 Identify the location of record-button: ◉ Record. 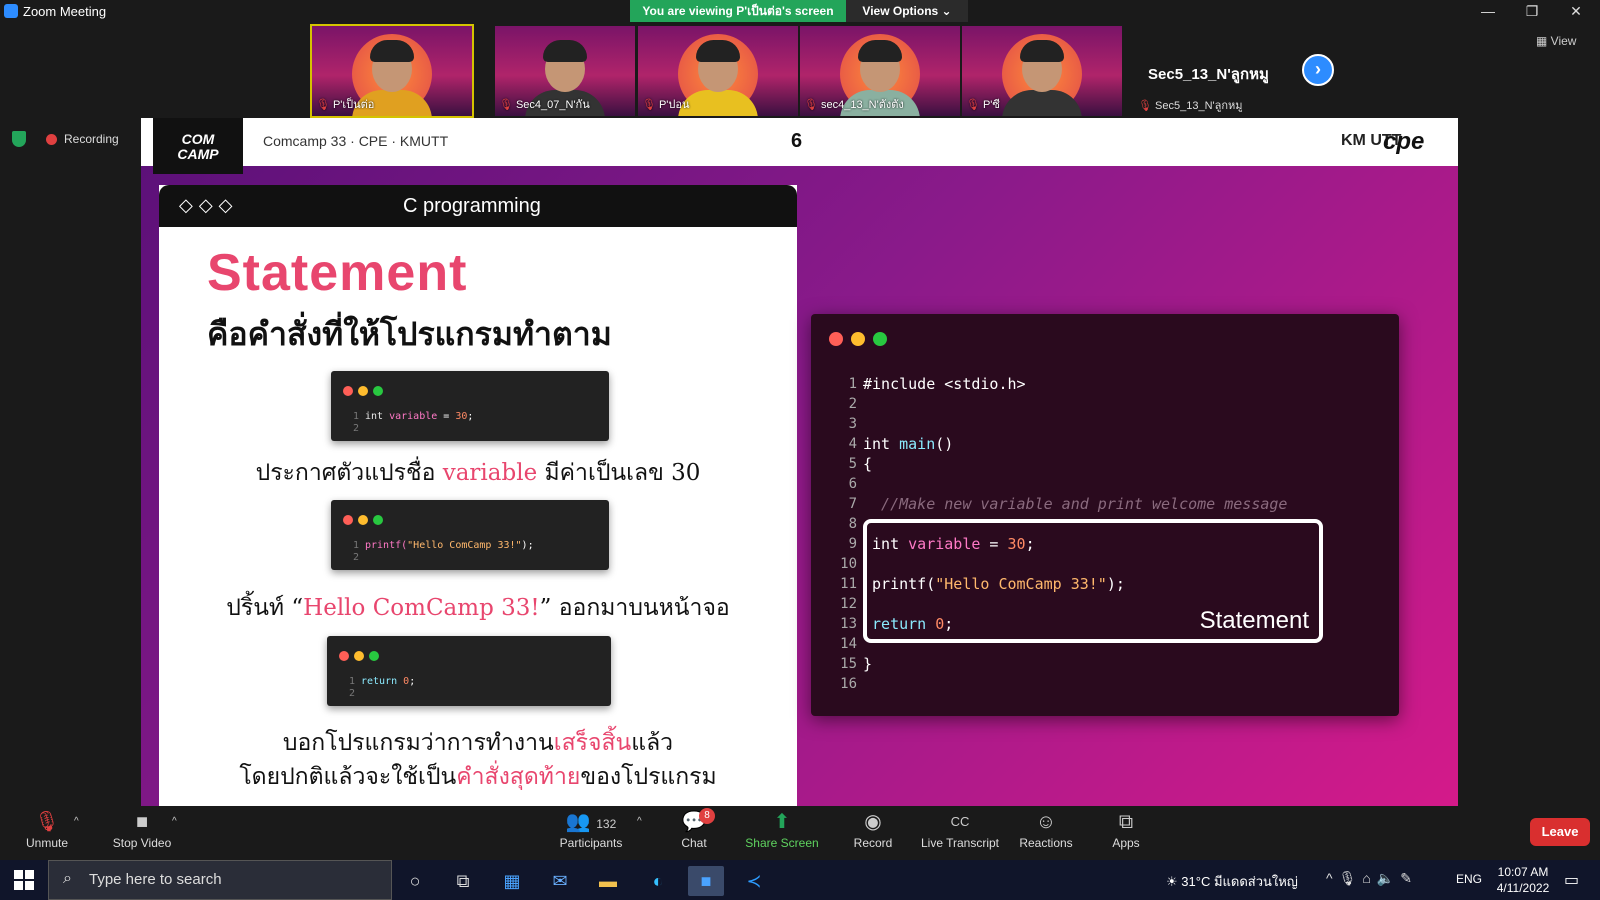
(873, 829).